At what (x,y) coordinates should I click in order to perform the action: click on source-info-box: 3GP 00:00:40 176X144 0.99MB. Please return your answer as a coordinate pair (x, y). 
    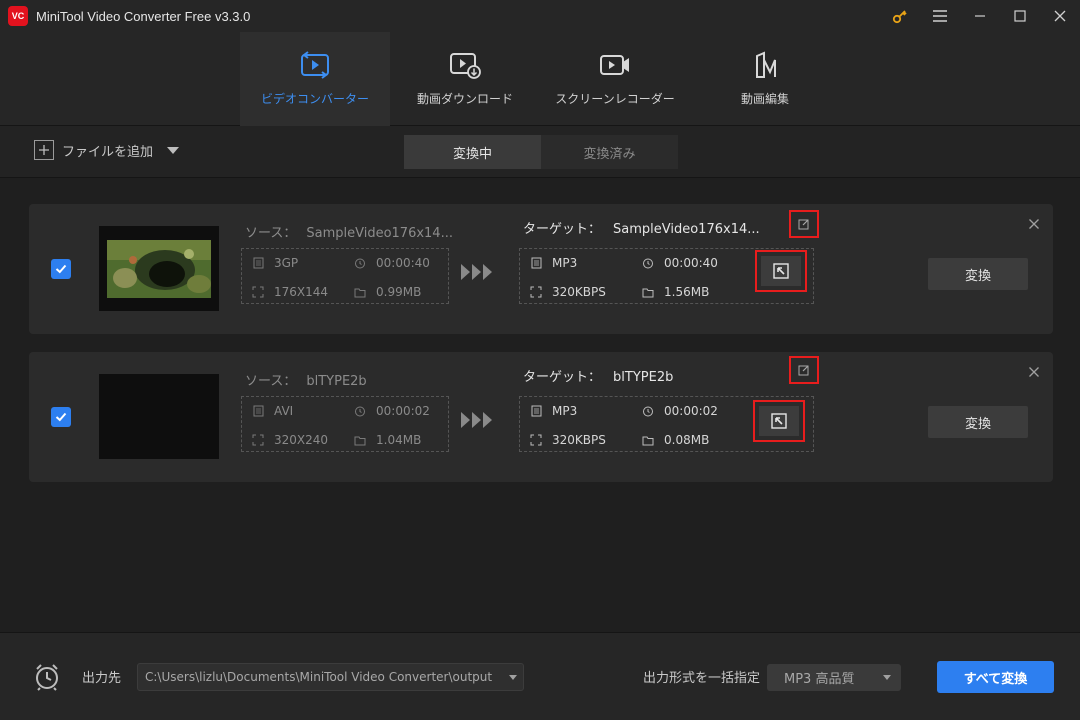
    Looking at the image, I should click on (345, 276).